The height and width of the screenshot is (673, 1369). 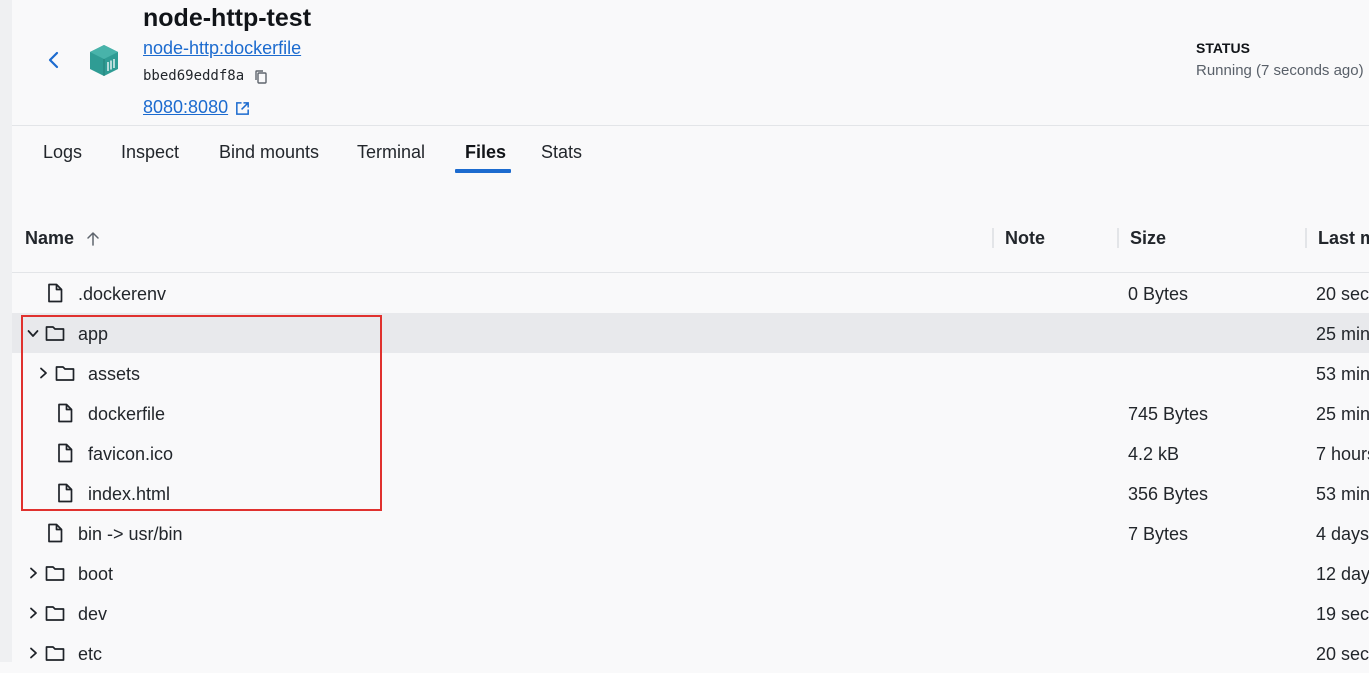 What do you see at coordinates (62, 152) in the screenshot?
I see `tab-logs: Logs` at bounding box center [62, 152].